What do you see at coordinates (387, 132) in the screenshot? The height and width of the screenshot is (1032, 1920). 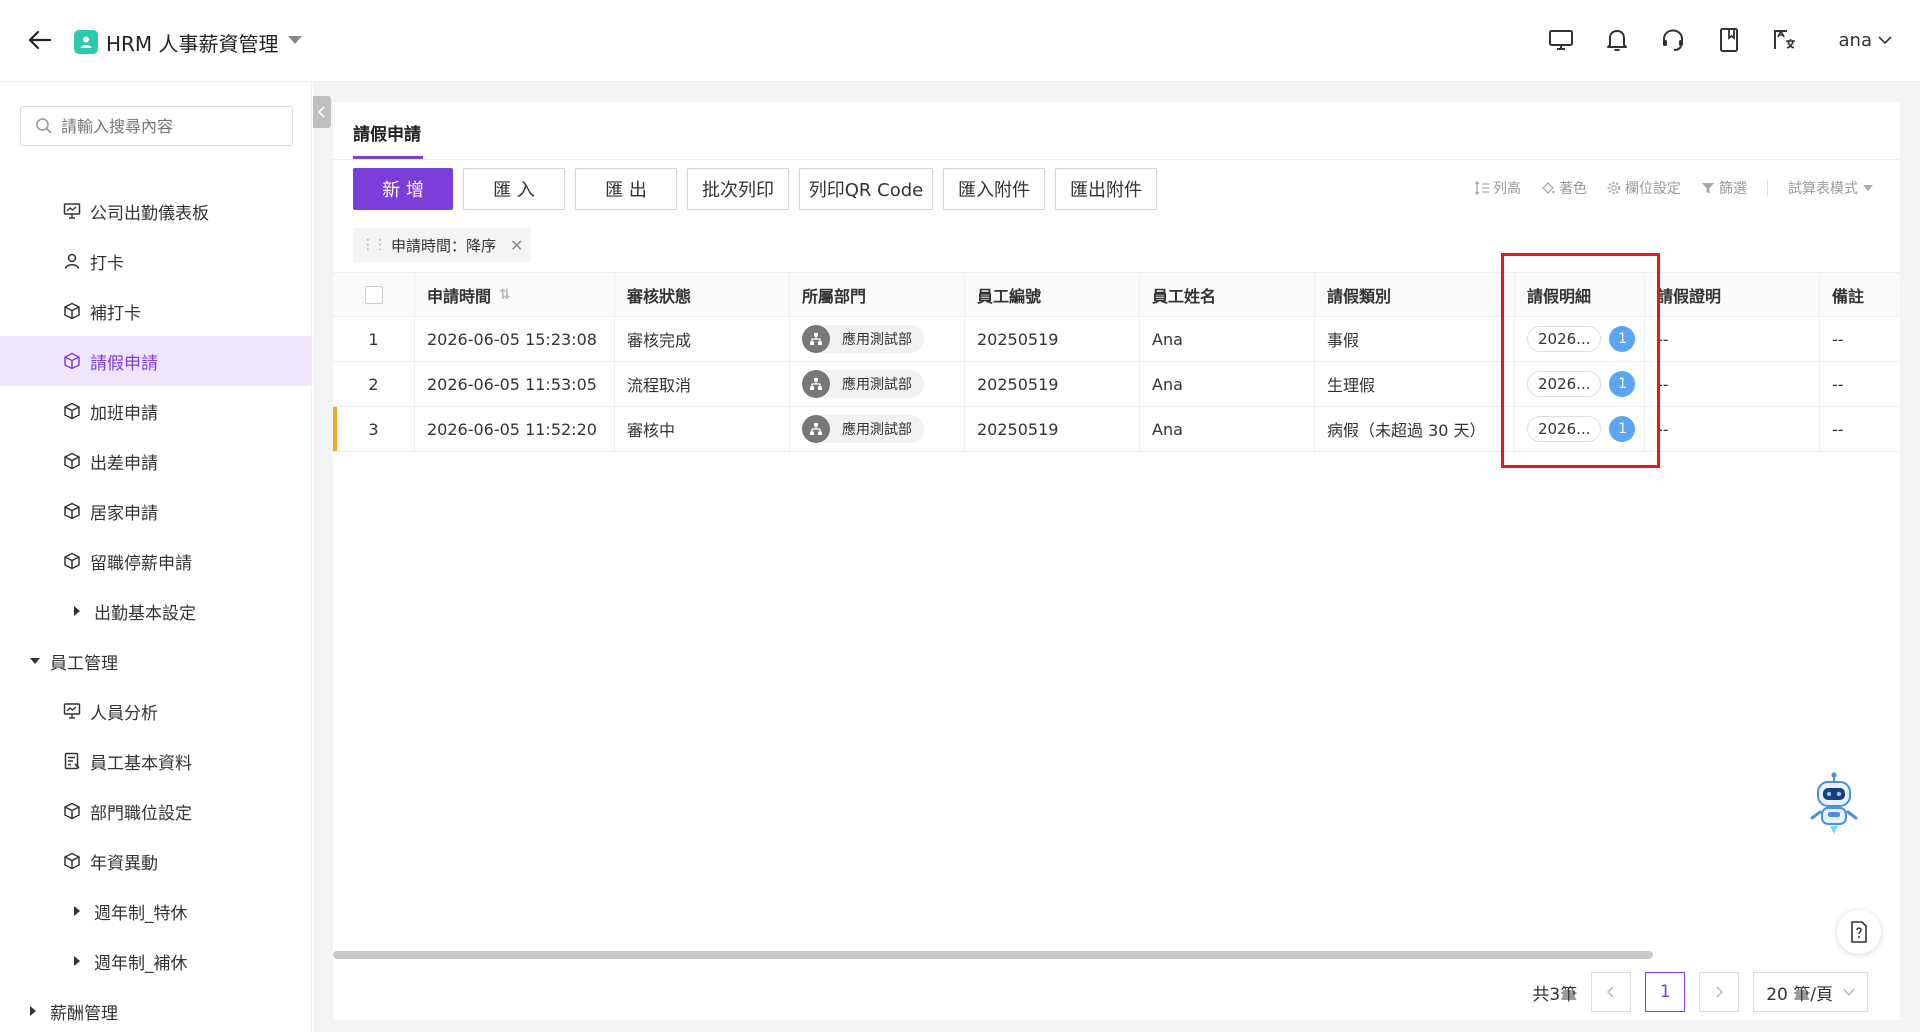 I see `tab-leave-application: 請假申請` at bounding box center [387, 132].